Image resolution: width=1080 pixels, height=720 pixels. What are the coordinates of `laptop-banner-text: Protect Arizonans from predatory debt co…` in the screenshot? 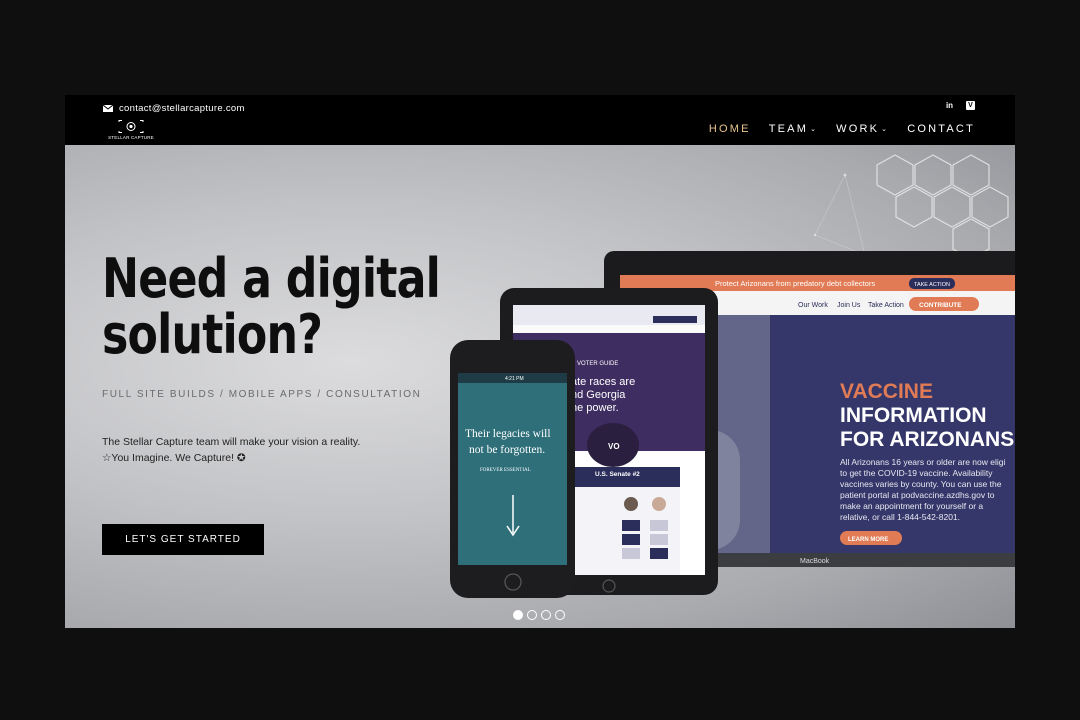 It's located at (795, 283).